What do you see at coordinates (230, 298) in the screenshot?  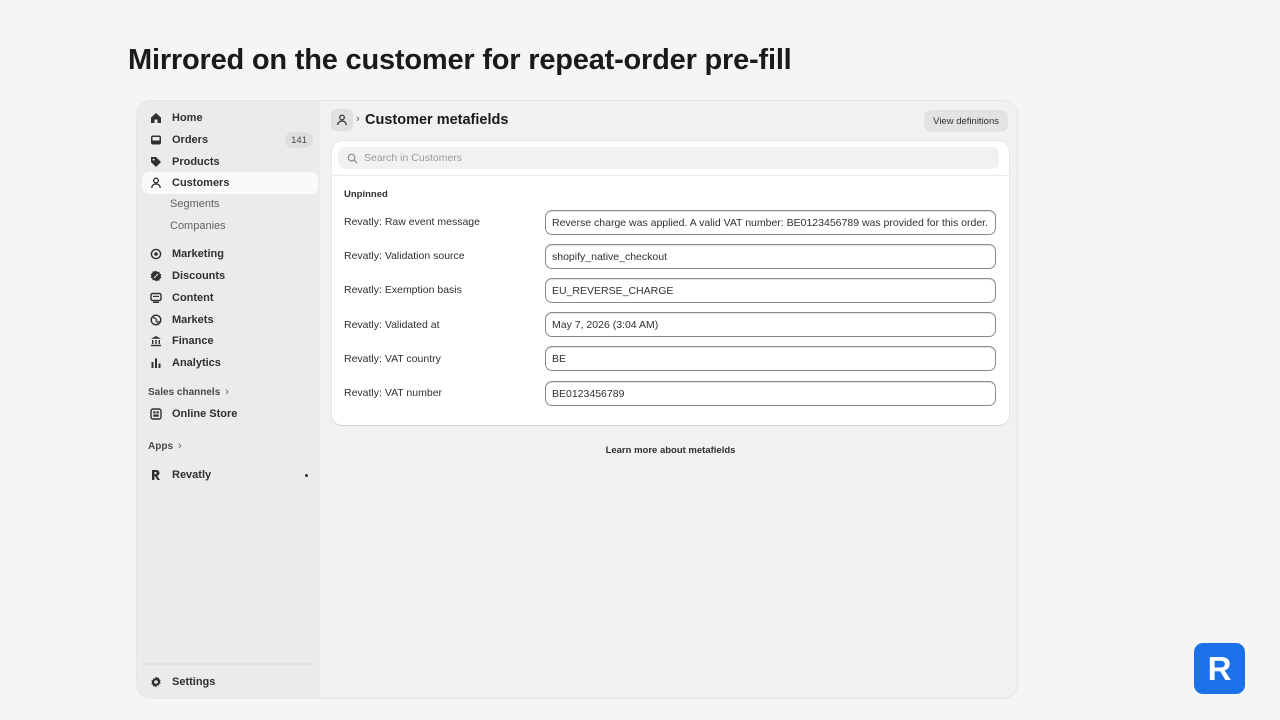 I see `sidebar-item-content: Content` at bounding box center [230, 298].